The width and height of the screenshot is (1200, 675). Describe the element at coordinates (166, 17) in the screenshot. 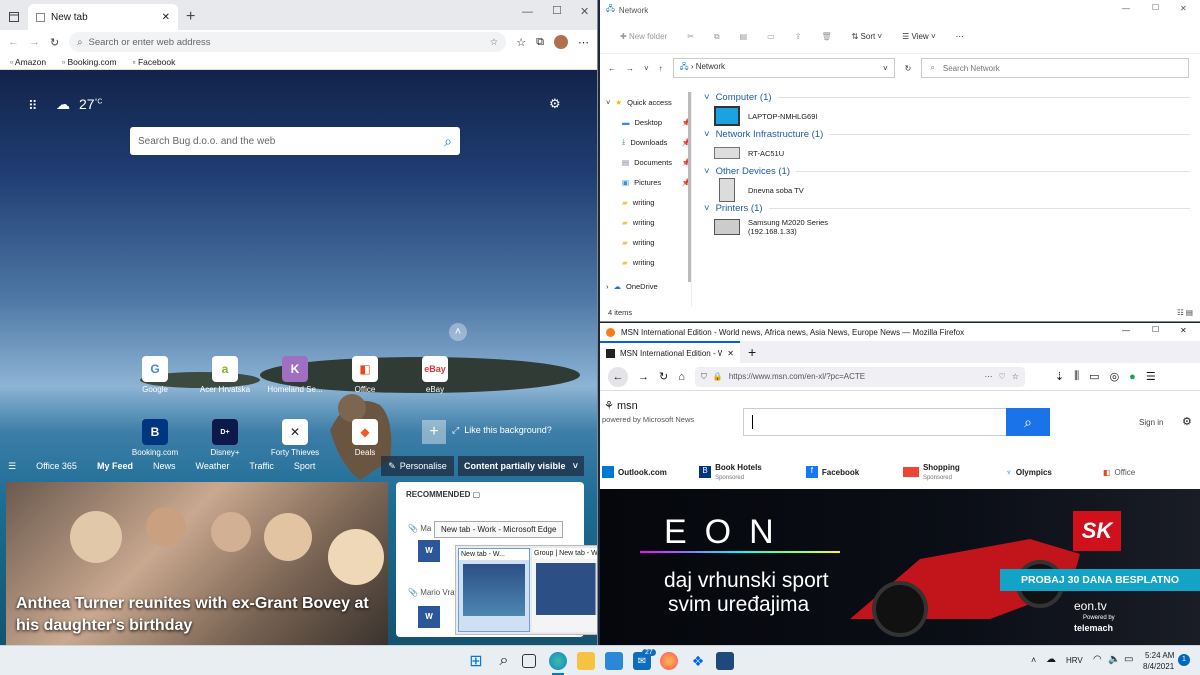

I see `close-tab-icon: ✕` at that location.